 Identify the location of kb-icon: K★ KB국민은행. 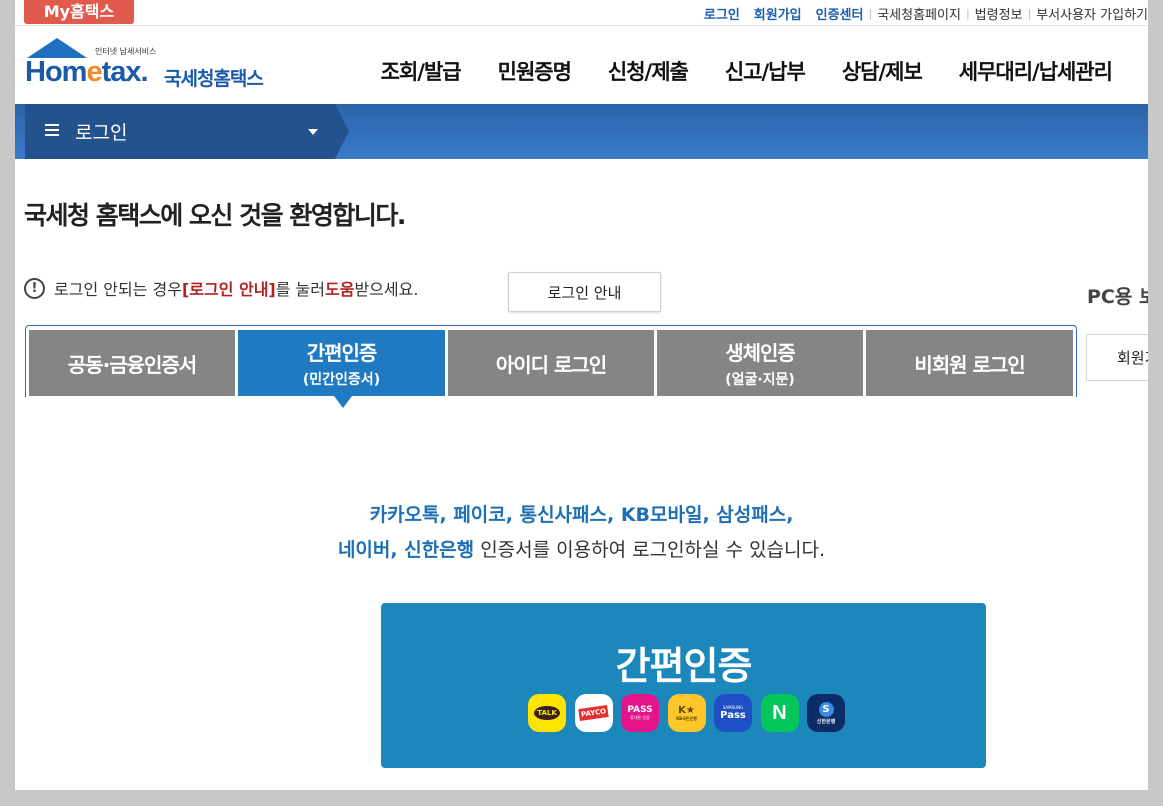
(686, 713).